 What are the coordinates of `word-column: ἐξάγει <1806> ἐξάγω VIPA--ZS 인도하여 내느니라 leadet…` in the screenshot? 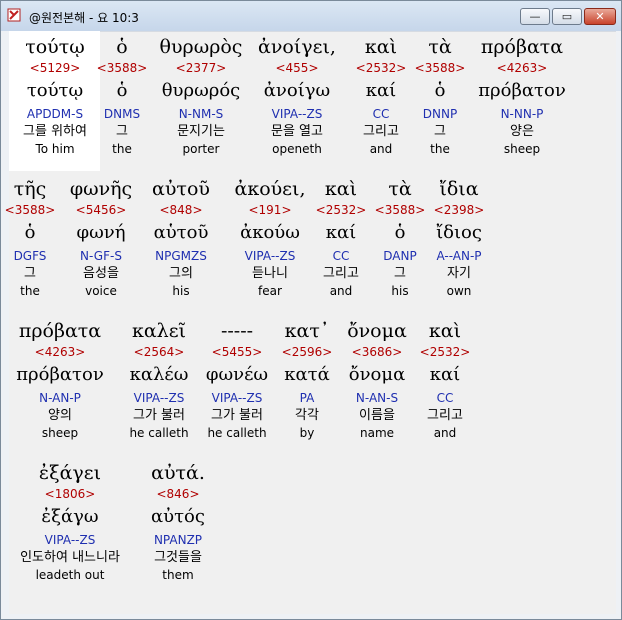 It's located at (70, 521).